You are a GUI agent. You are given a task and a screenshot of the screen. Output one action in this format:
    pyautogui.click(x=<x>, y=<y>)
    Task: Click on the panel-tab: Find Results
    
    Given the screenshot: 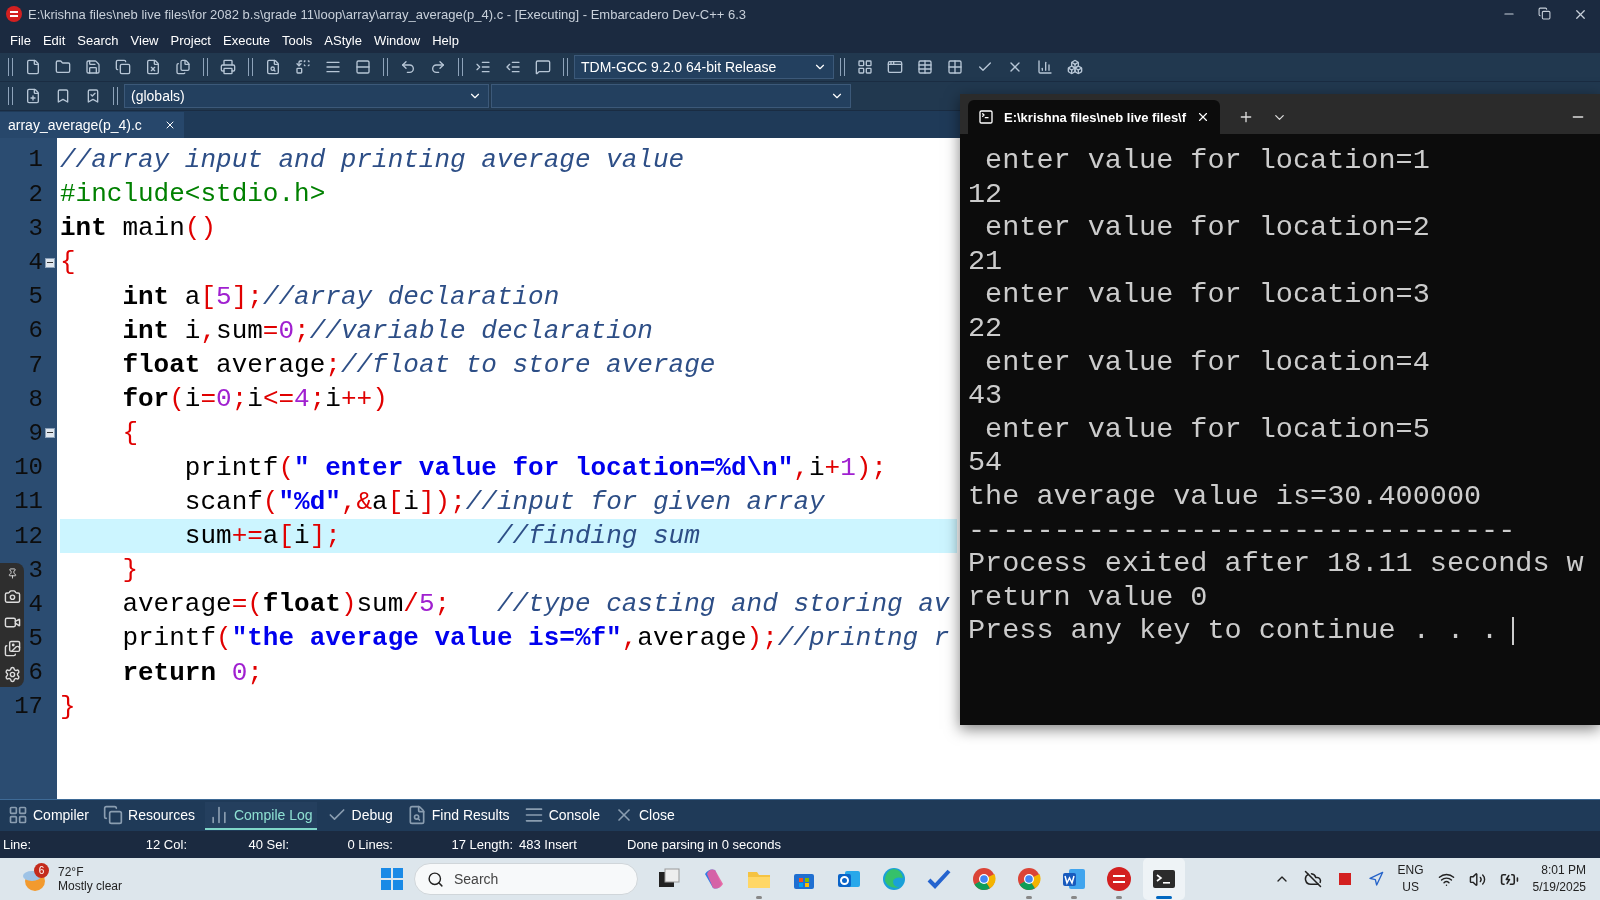 What is the action you would take?
    pyautogui.click(x=458, y=815)
    